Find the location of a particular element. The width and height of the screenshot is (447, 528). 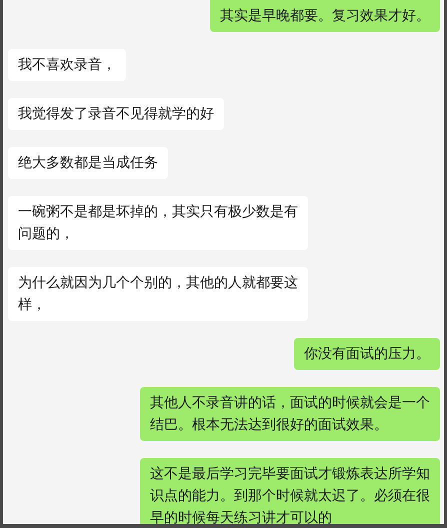

sent-message: 你没有面试的压力。 is located at coordinates (367, 354).